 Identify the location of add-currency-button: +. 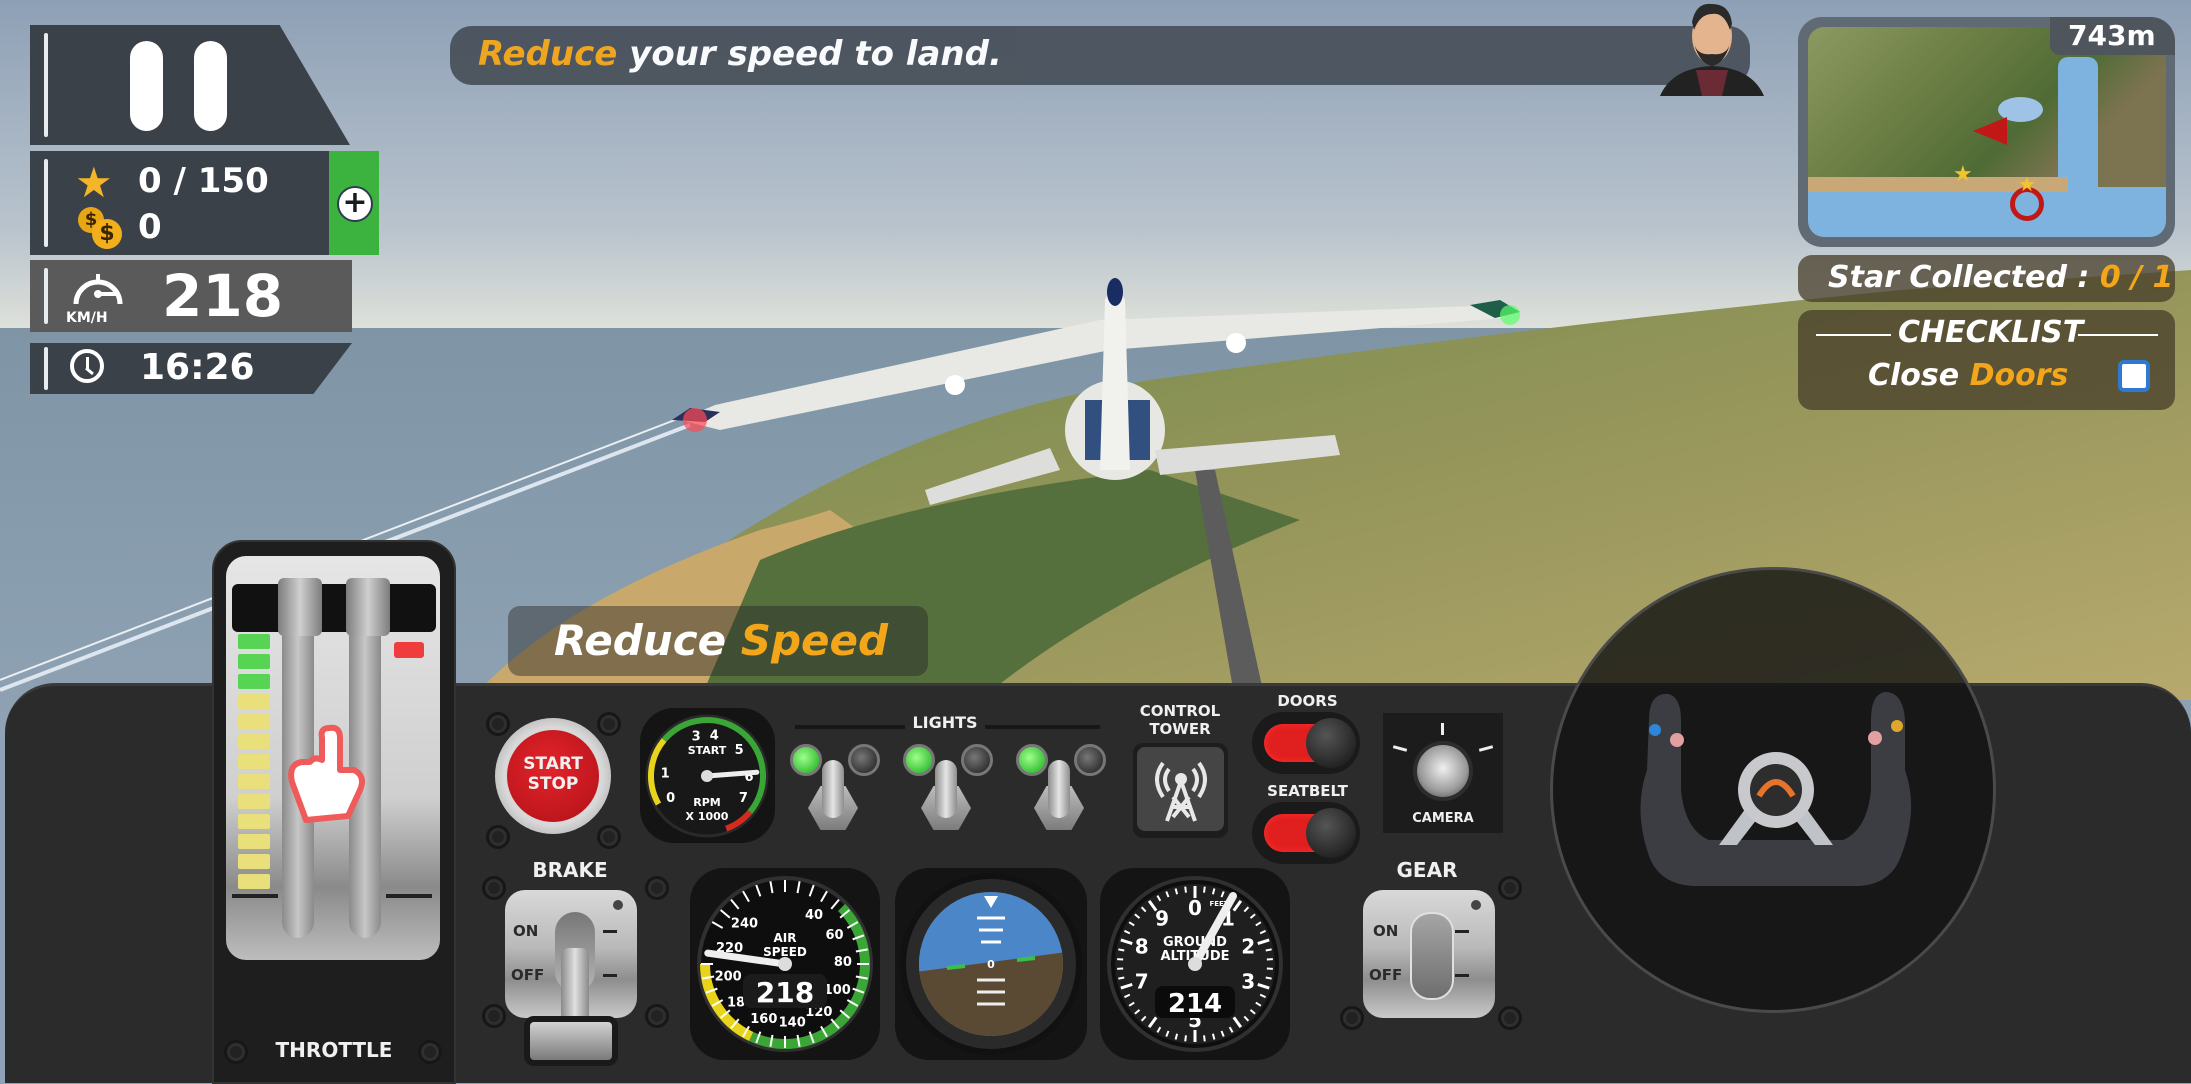
(354, 203).